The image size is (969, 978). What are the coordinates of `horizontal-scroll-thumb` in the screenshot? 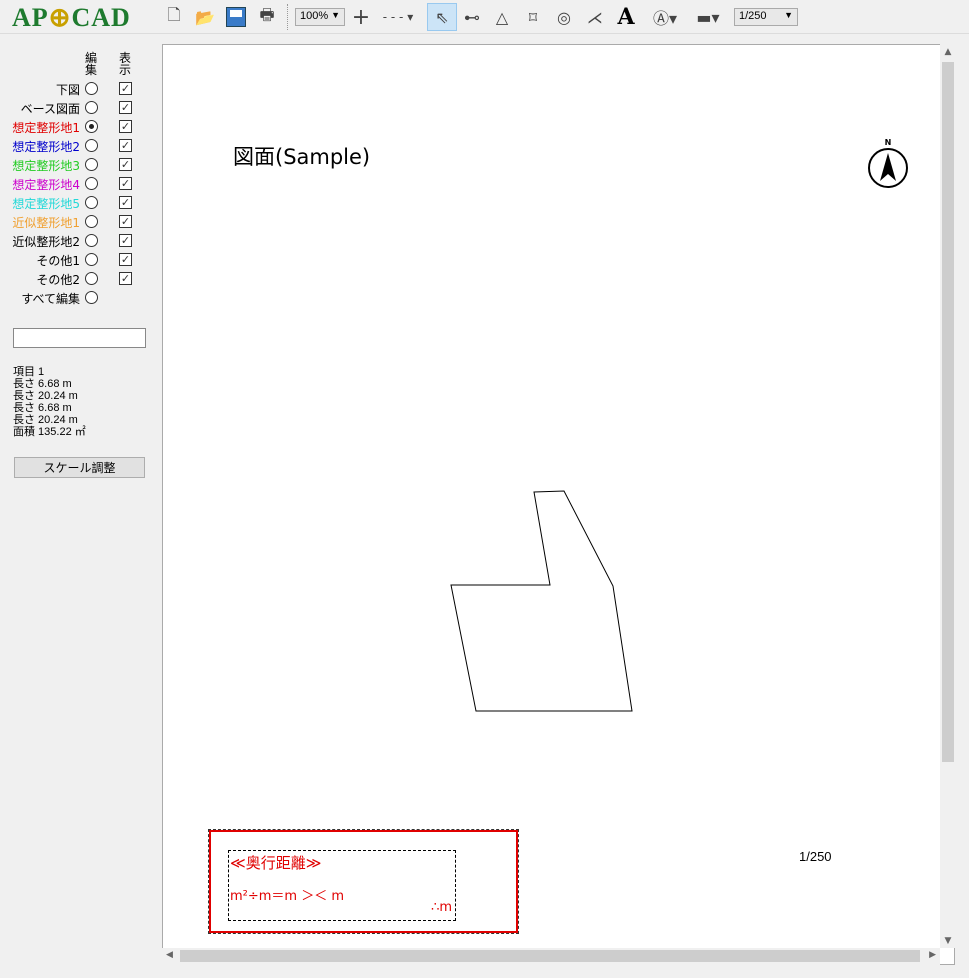 It's located at (550, 956).